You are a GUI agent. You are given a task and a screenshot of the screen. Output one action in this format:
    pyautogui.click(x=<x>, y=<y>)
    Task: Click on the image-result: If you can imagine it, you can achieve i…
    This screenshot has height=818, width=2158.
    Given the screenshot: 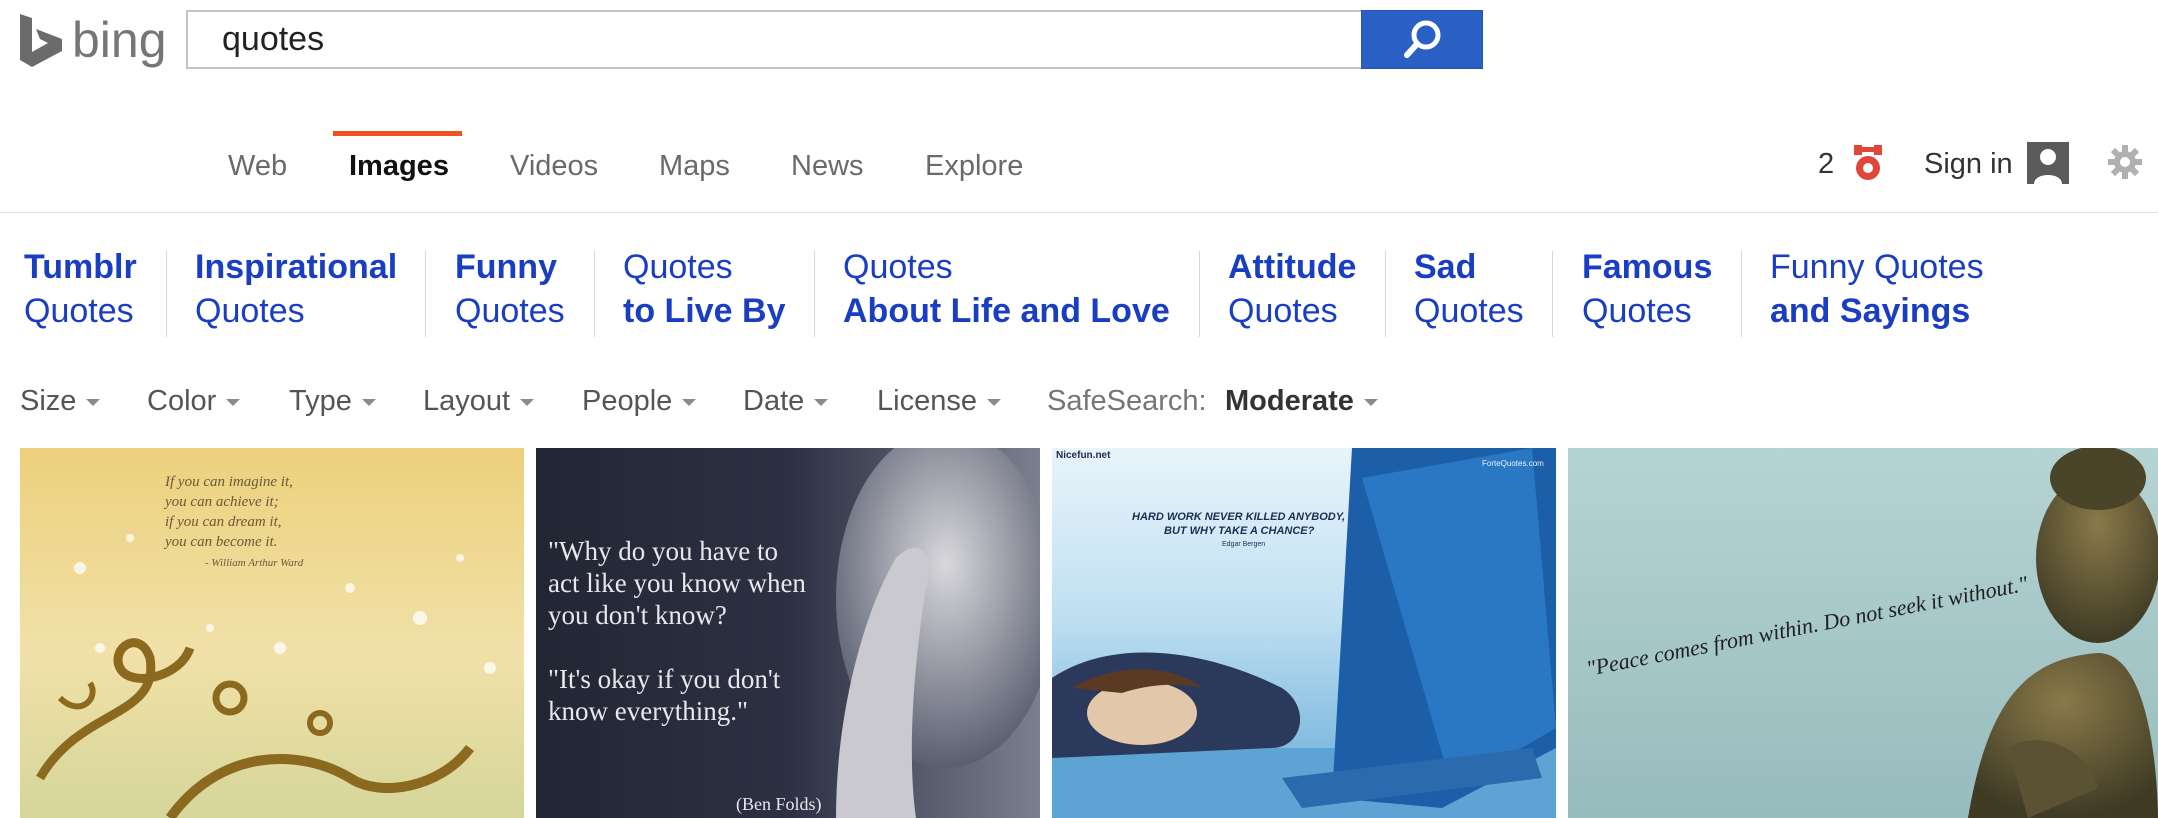 What is the action you would take?
    pyautogui.click(x=272, y=633)
    